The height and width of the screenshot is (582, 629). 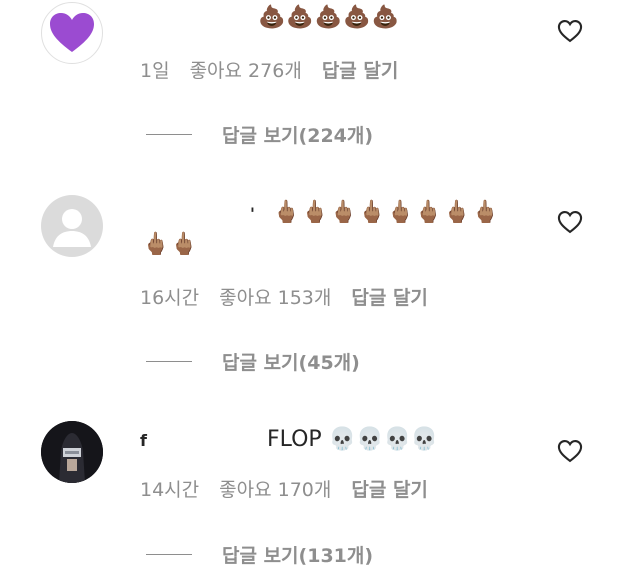 What do you see at coordinates (352, 439) in the screenshot?
I see `comment-body: FLOP 💀💀💀💀` at bounding box center [352, 439].